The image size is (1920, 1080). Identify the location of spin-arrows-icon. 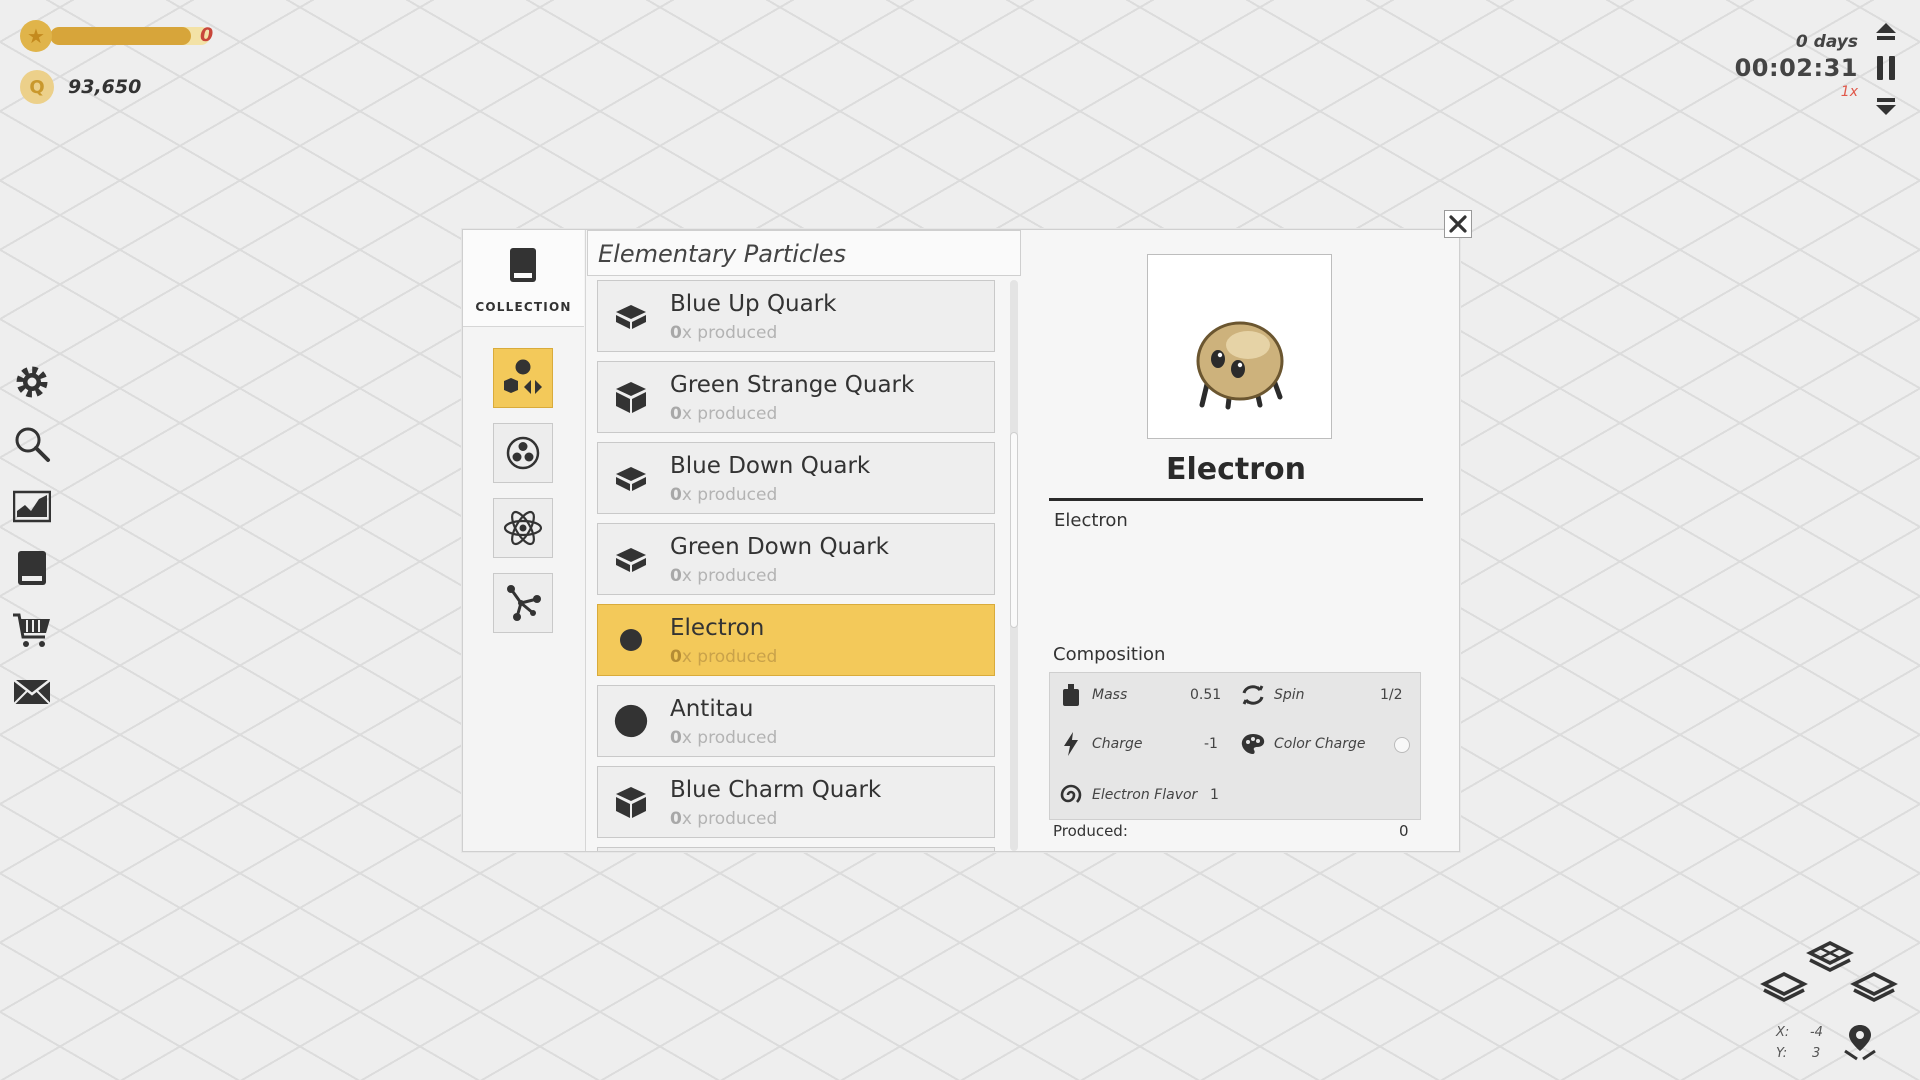
(1253, 695).